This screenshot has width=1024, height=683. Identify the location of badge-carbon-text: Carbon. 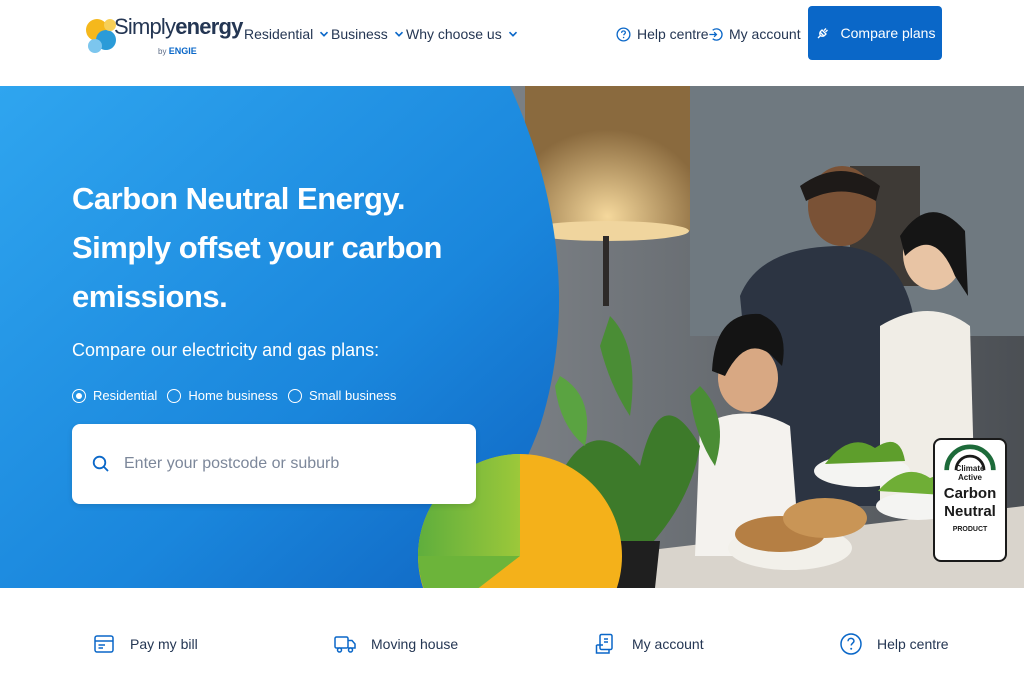
(970, 493).